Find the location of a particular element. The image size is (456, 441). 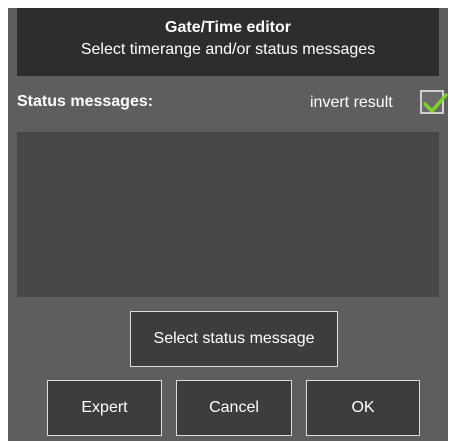

select-status-message-button: Select status message is located at coordinates (234, 339).